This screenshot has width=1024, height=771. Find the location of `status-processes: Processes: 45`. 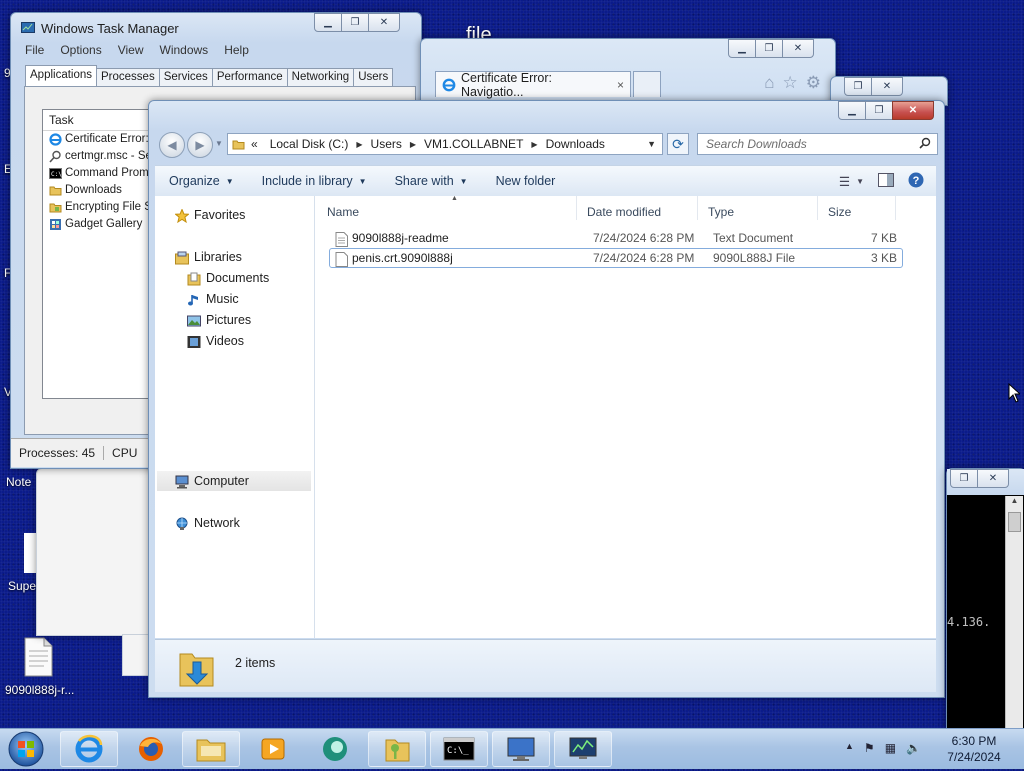

status-processes: Processes: 45 is located at coordinates (58, 453).